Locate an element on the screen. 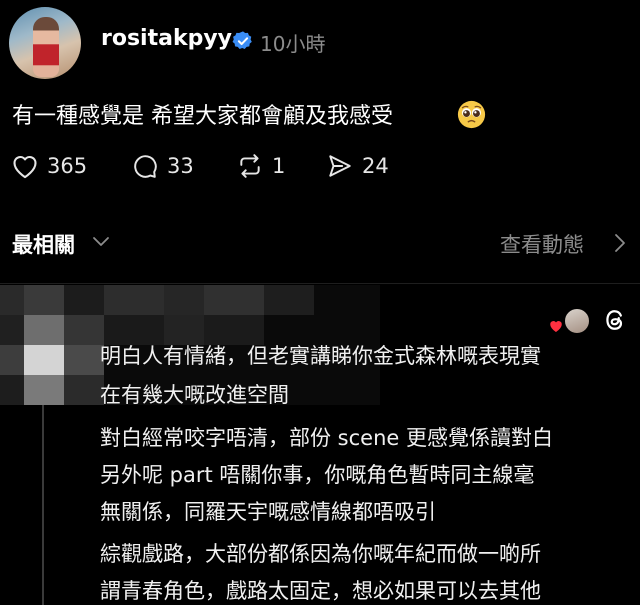 This screenshot has width=640, height=605. share-button: 24 is located at coordinates (357, 166).